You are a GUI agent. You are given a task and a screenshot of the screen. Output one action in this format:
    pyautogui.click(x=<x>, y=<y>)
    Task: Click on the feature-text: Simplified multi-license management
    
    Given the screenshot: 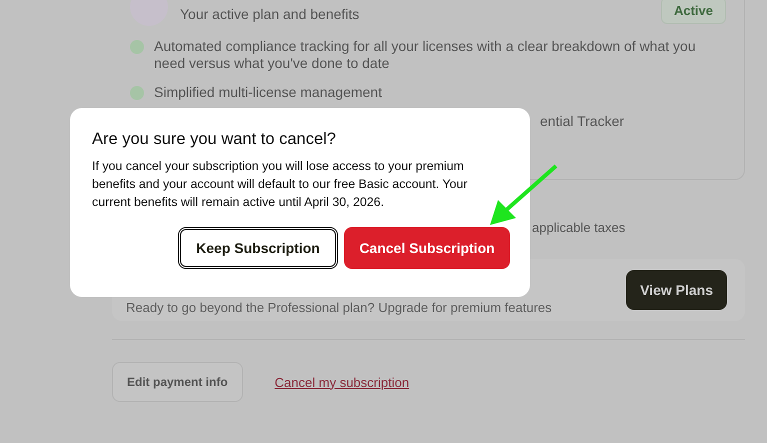 What is the action you would take?
    pyautogui.click(x=268, y=92)
    